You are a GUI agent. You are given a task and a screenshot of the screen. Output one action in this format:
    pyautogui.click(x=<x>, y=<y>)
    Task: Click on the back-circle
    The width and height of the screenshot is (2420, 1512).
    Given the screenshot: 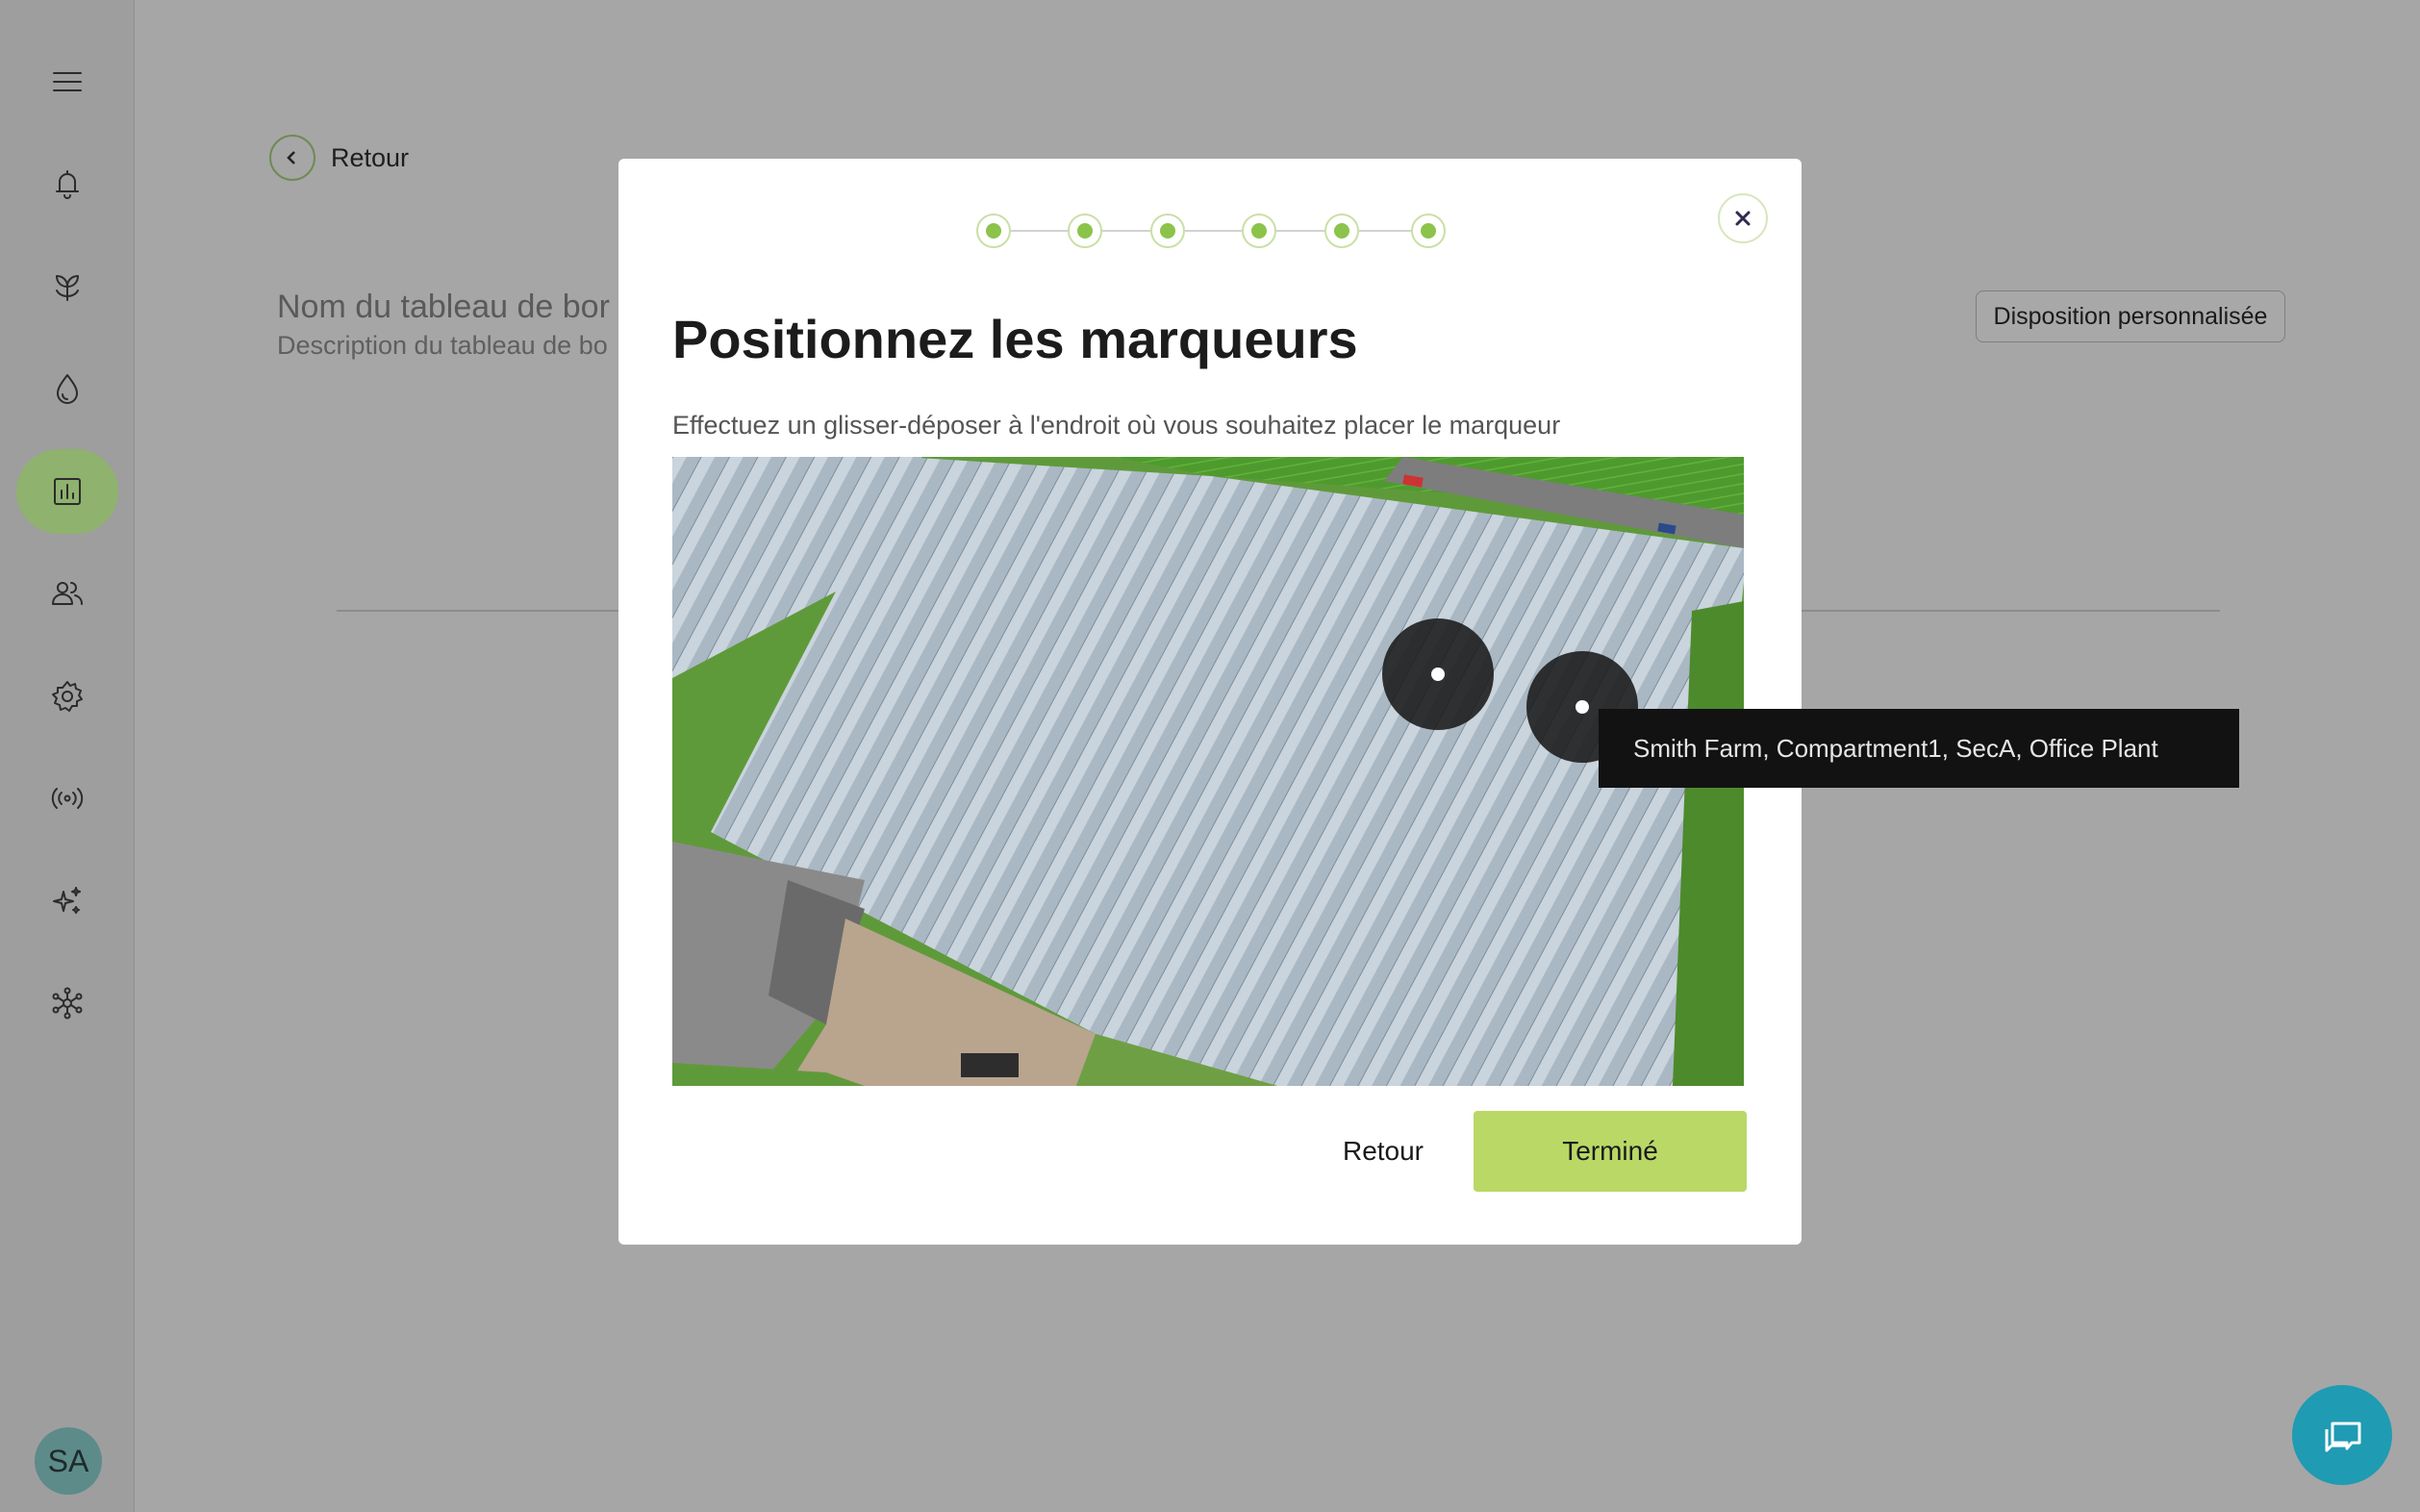 What is the action you would take?
    pyautogui.click(x=292, y=158)
    